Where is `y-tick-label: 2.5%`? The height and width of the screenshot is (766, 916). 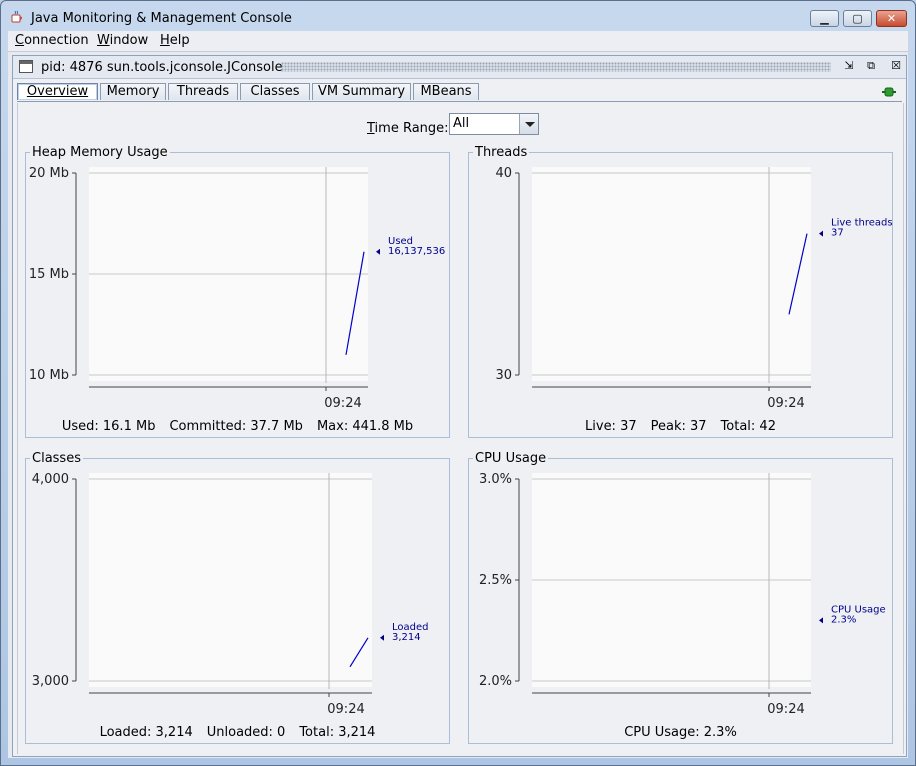 y-tick-label: 2.5% is located at coordinates (495, 580).